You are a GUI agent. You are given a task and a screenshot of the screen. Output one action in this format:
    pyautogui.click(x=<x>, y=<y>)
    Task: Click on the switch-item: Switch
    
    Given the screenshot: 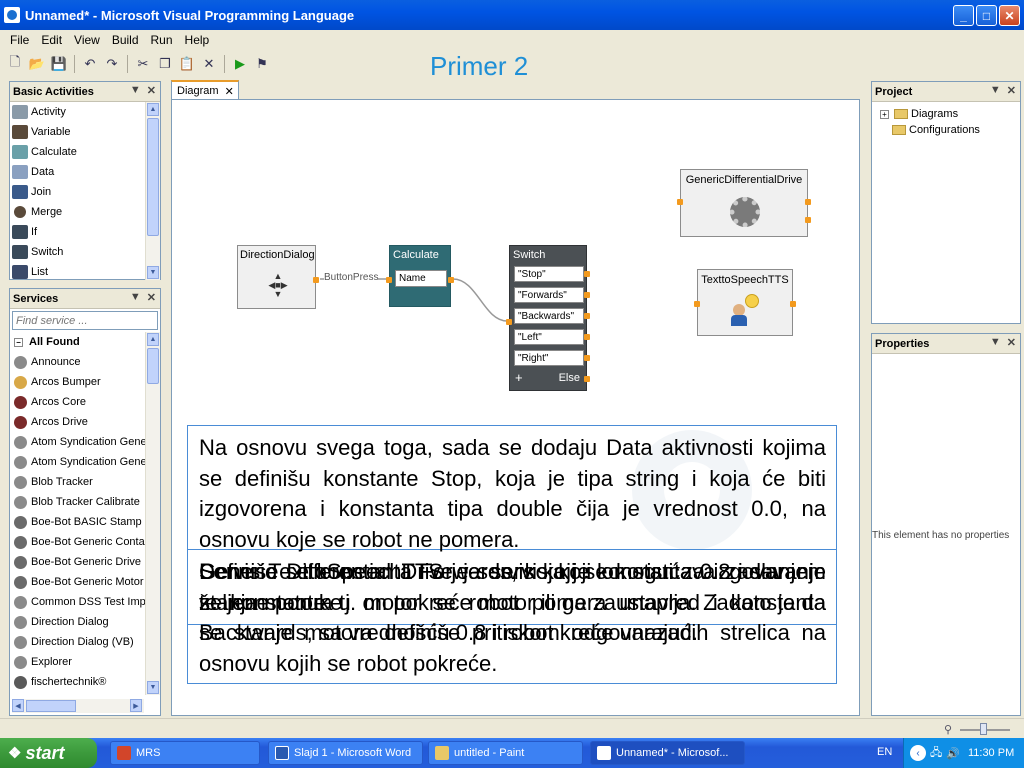 What is the action you would take?
    pyautogui.click(x=85, y=252)
    